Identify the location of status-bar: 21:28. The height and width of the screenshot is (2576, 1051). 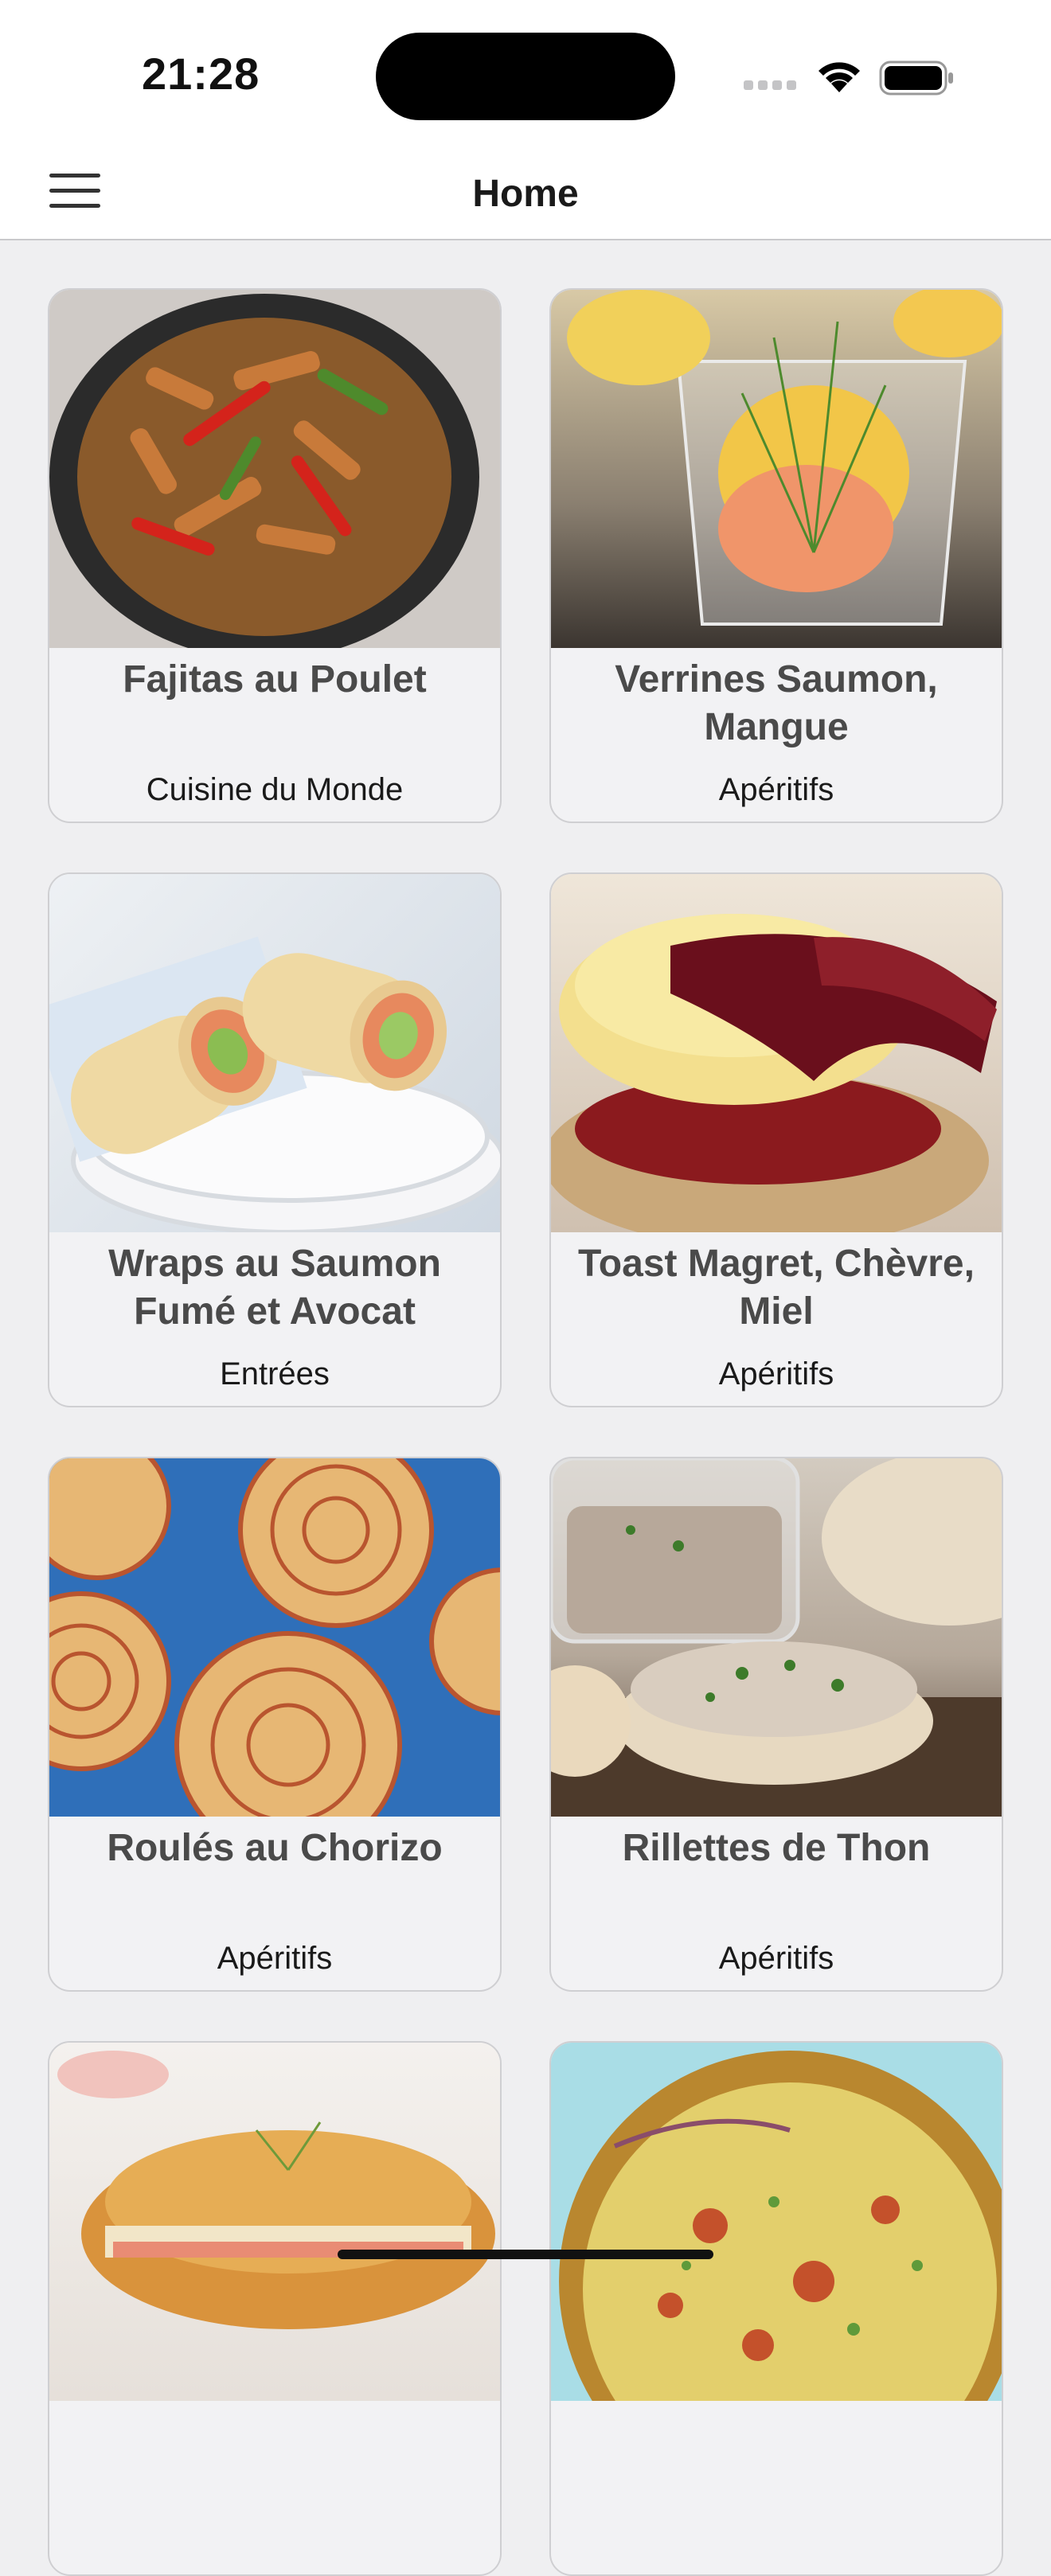
(525, 71).